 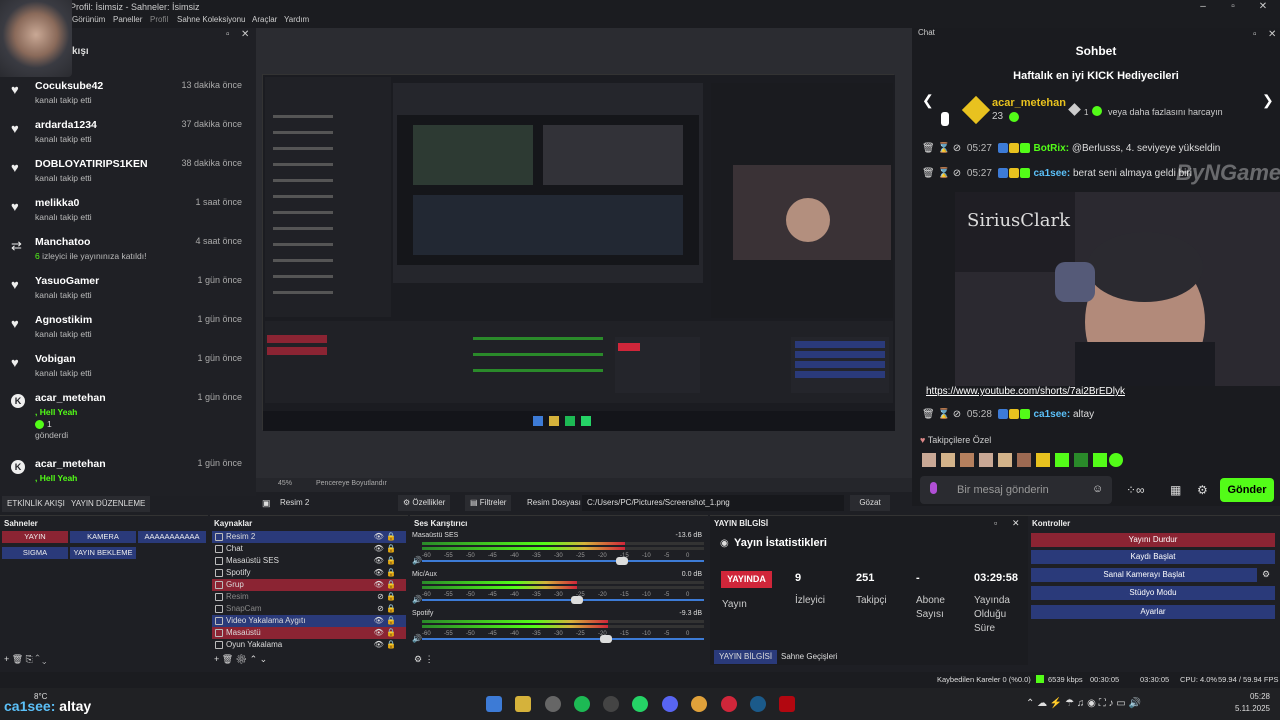 I want to click on source-item: Masaüstü 👁 🔒, so click(x=309, y=633).